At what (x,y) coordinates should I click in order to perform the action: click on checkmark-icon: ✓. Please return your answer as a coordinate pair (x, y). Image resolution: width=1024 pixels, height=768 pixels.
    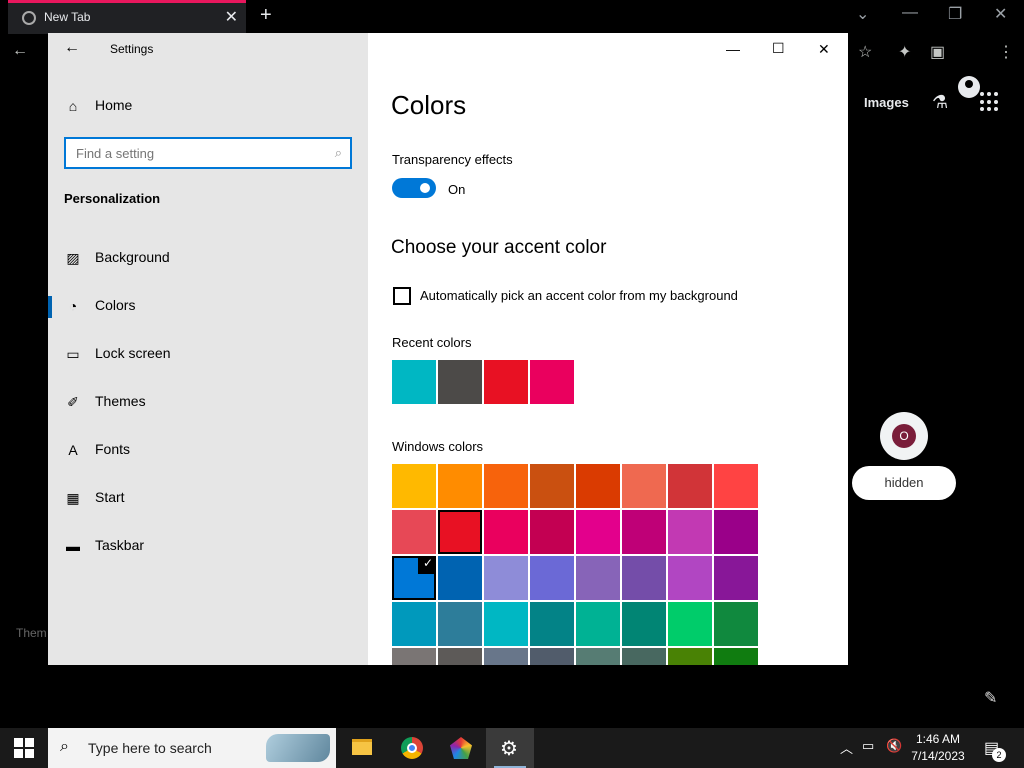
    Looking at the image, I should click on (427, 563).